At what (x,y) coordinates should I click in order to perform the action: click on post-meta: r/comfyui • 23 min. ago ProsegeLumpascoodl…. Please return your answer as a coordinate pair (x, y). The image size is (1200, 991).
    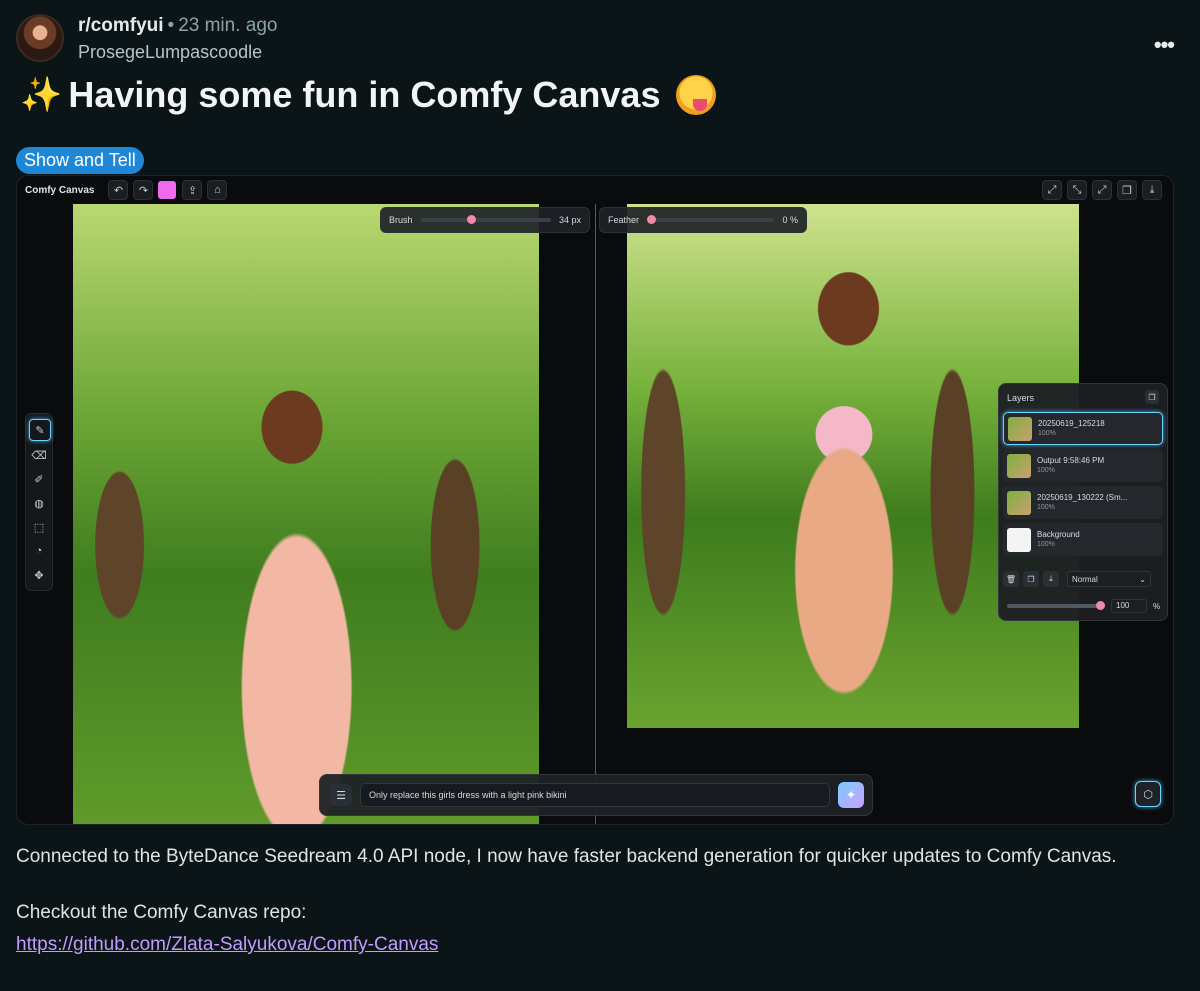
    Looking at the image, I should click on (177, 38).